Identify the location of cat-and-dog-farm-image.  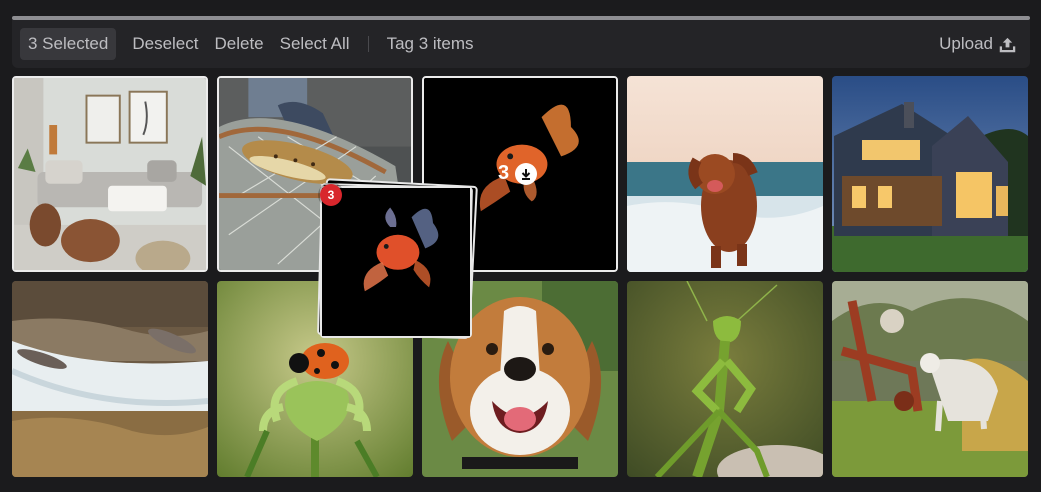
(930, 379).